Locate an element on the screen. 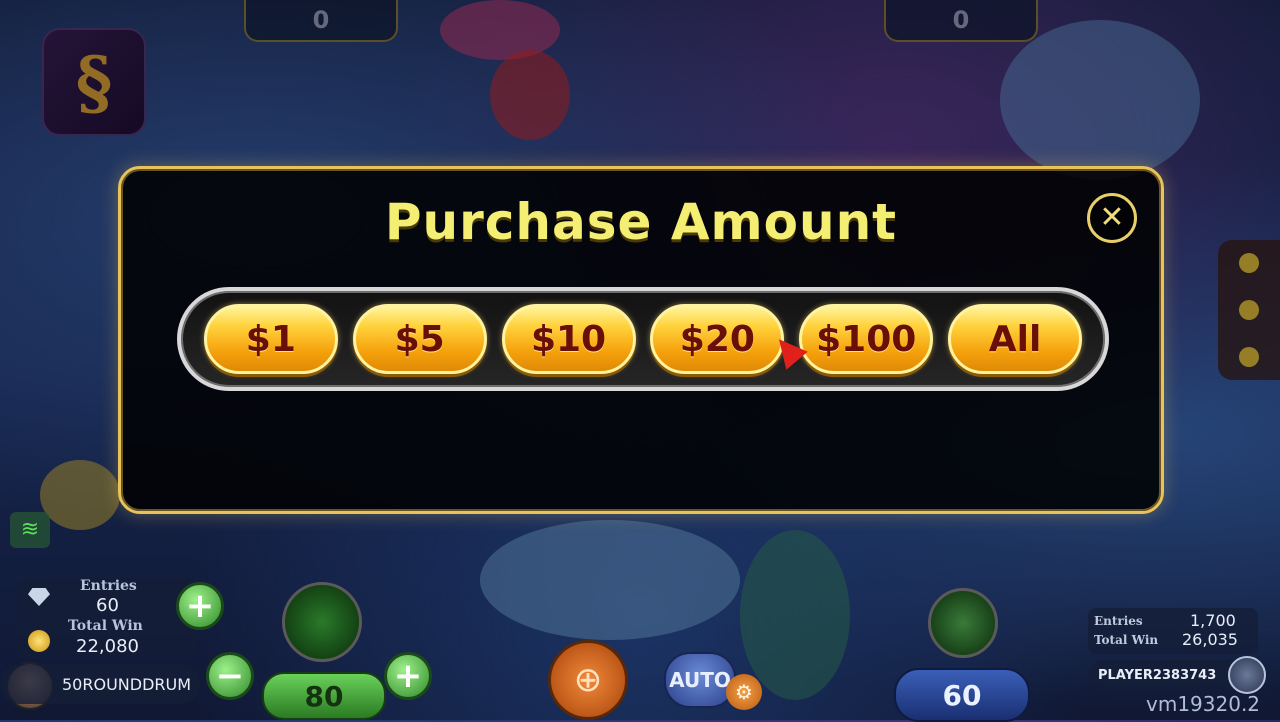  version-label: vm19320.2 is located at coordinates (1203, 704).